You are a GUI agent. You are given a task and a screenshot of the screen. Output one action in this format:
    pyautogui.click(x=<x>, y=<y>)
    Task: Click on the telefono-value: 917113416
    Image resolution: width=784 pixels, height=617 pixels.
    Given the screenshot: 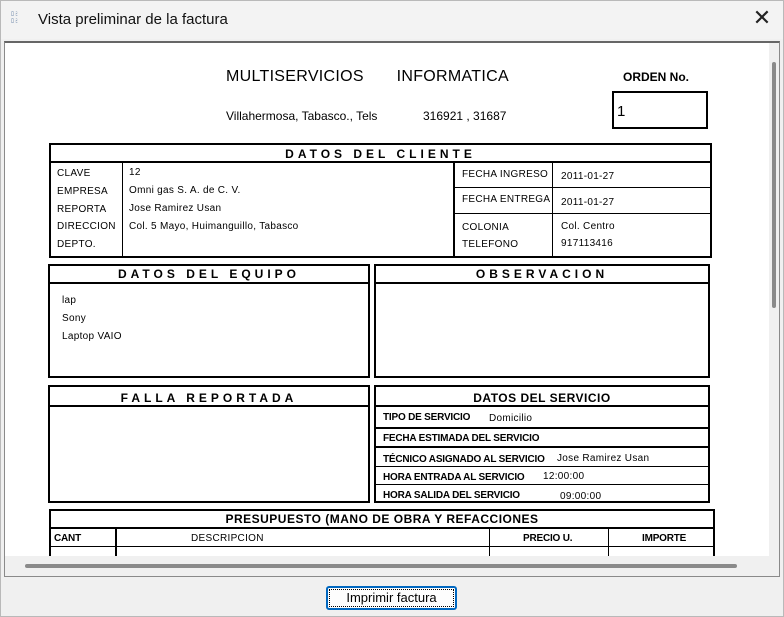 What is the action you would take?
    pyautogui.click(x=587, y=243)
    